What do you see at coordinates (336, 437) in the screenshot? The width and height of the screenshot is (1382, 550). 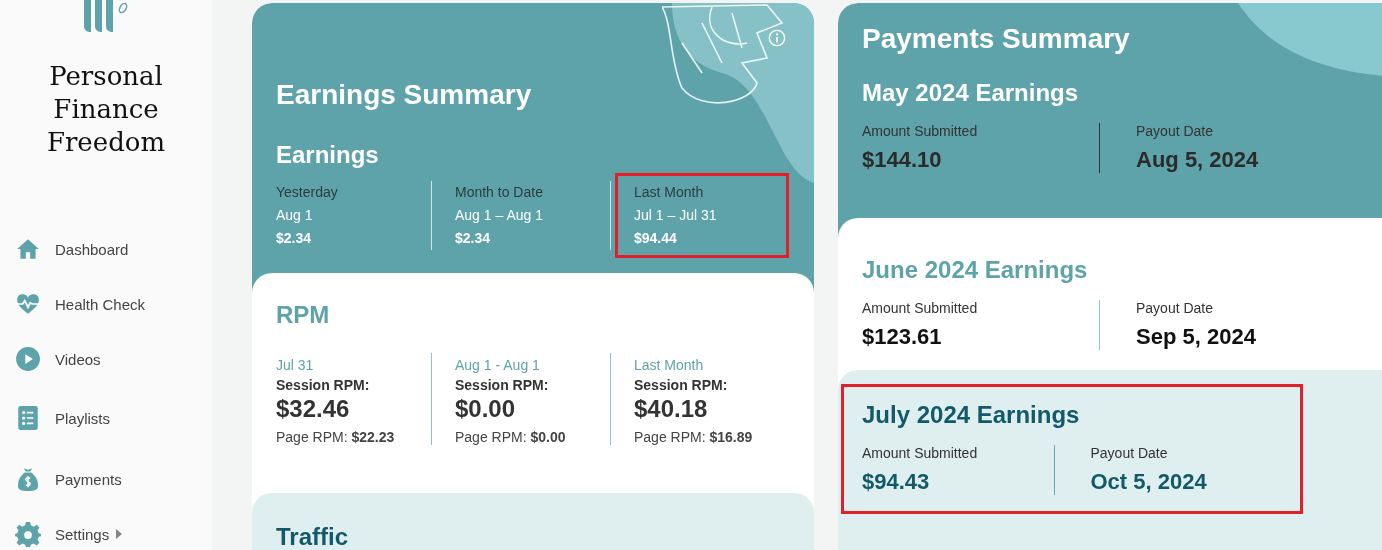 I see `page-rpm-text: Page RPM: $22.23` at bounding box center [336, 437].